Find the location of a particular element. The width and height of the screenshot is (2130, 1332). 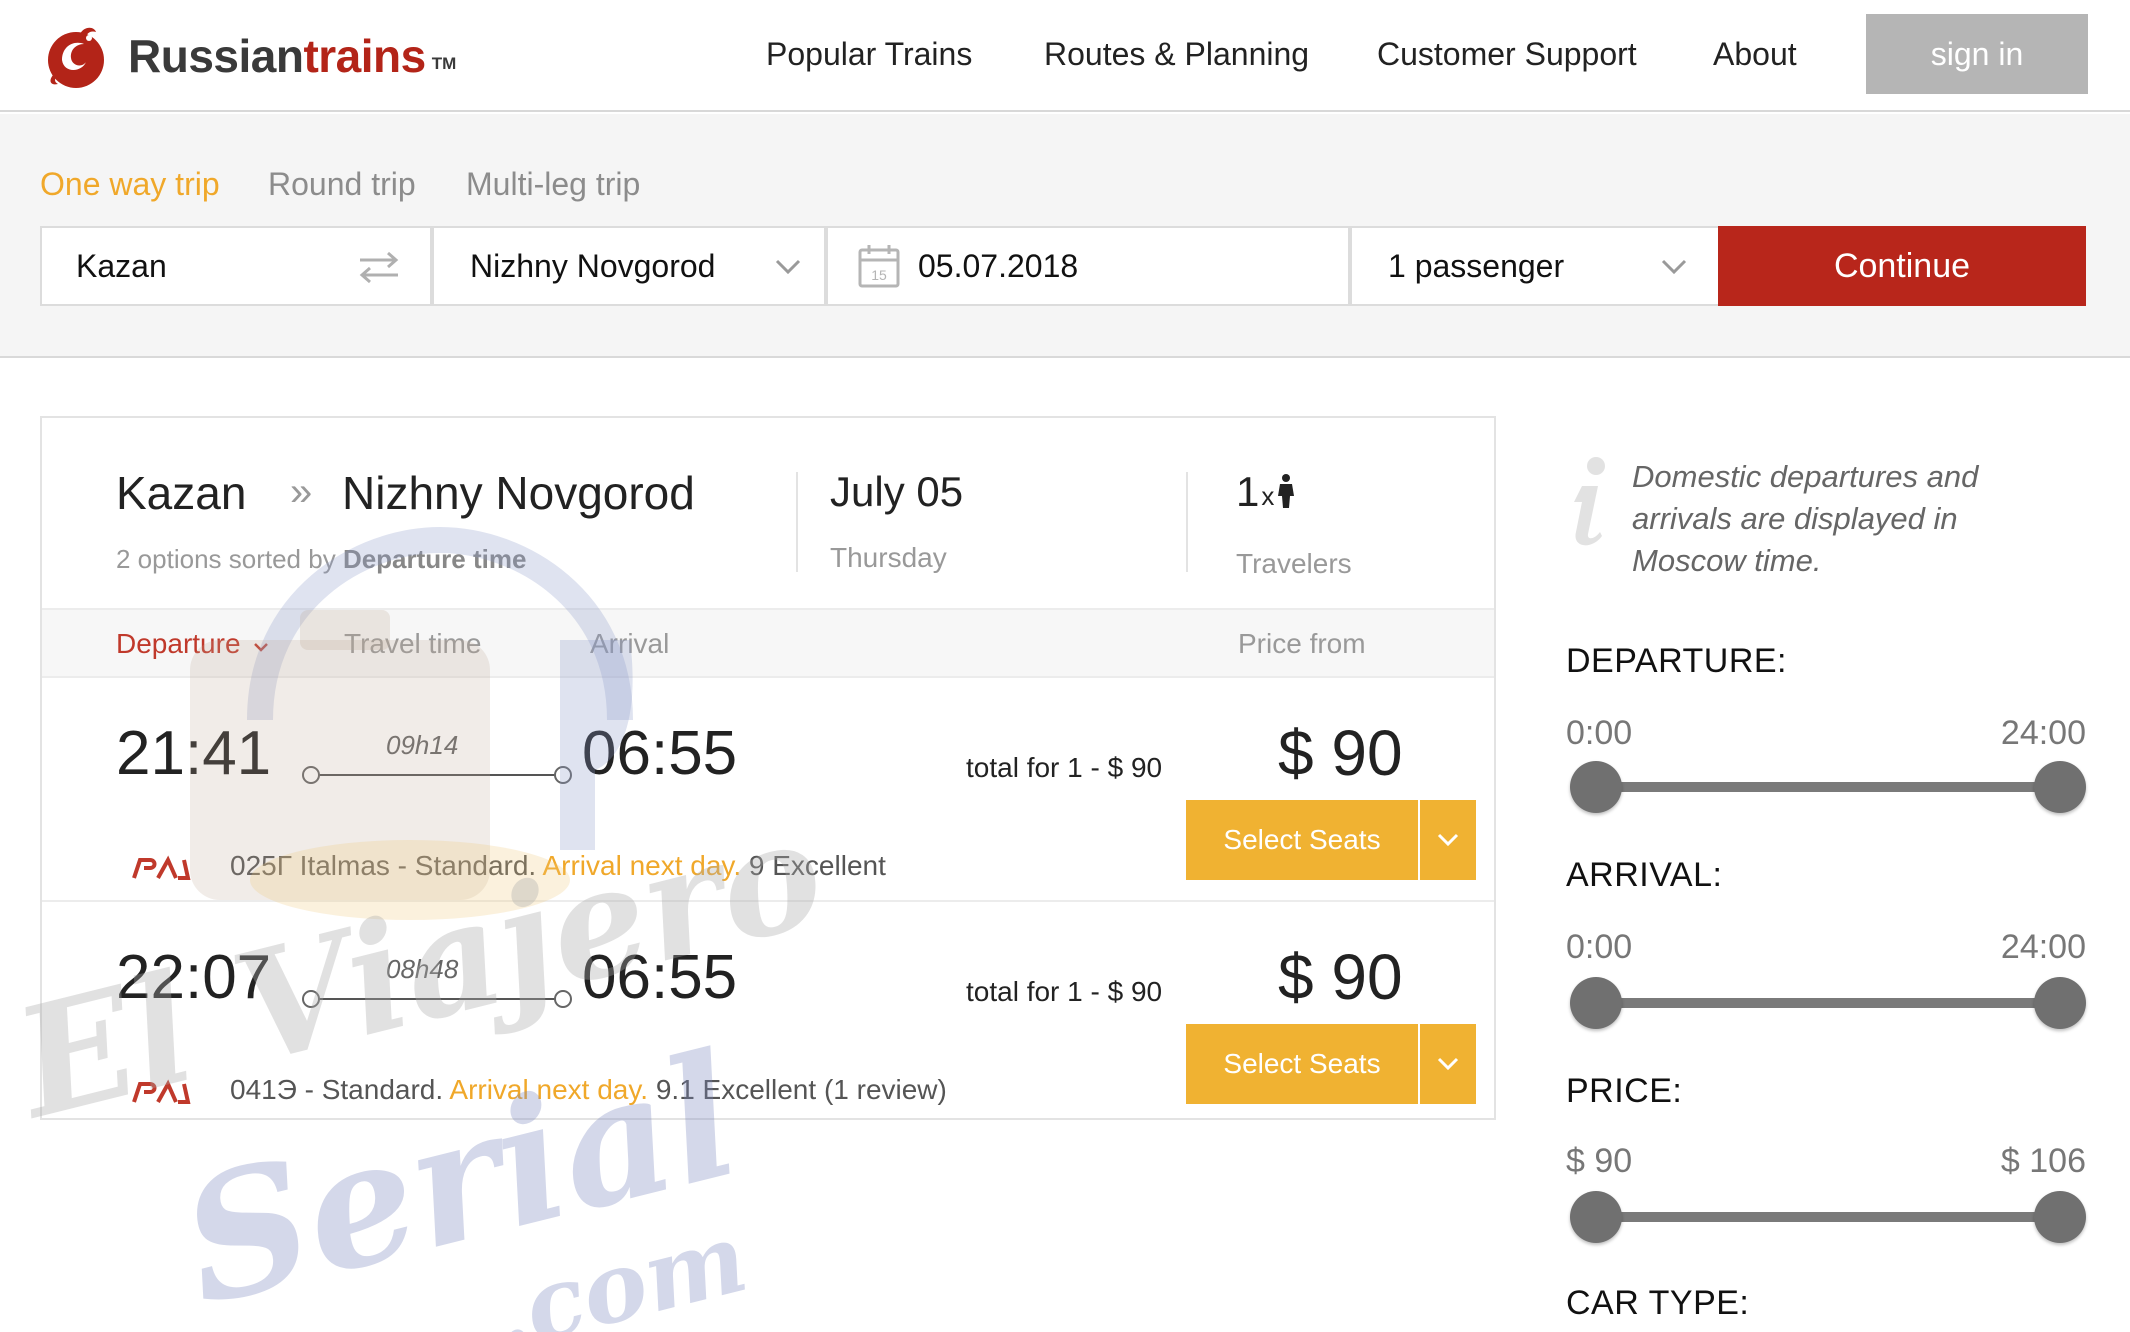

departure-slider-track is located at coordinates (1827, 787).